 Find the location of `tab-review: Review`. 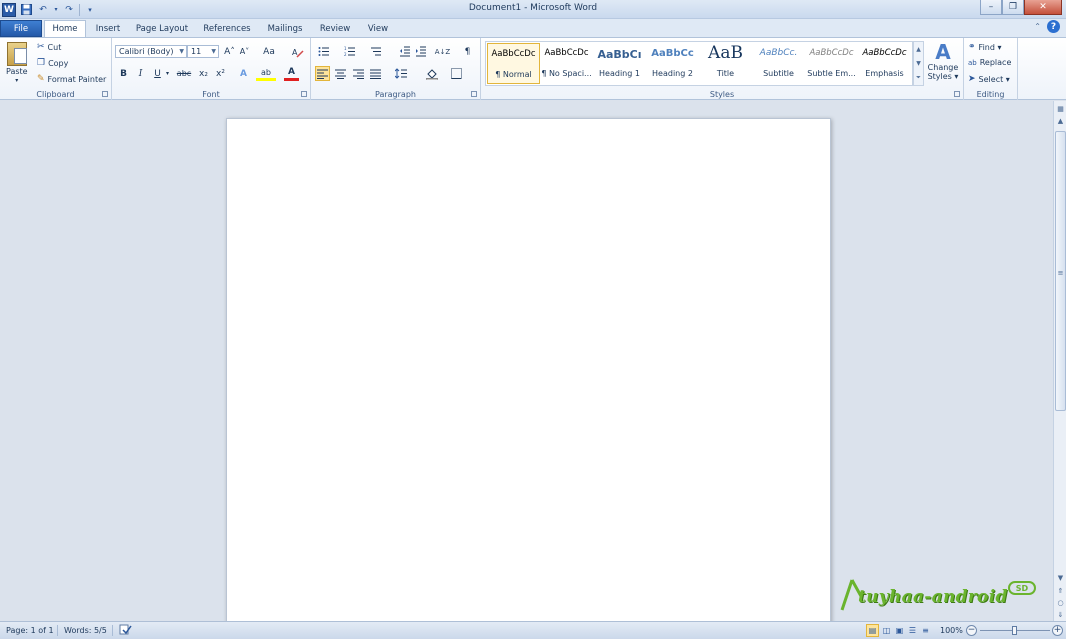

tab-review: Review is located at coordinates (335, 28).